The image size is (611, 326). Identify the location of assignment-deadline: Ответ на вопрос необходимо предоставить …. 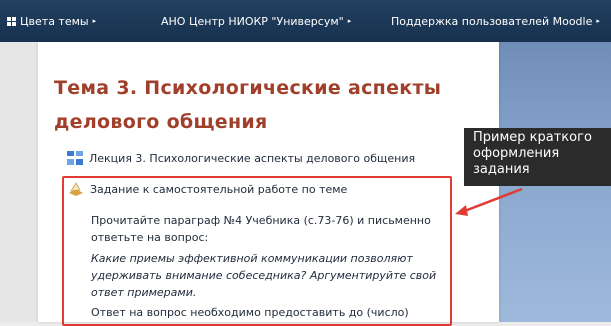
(250, 312).